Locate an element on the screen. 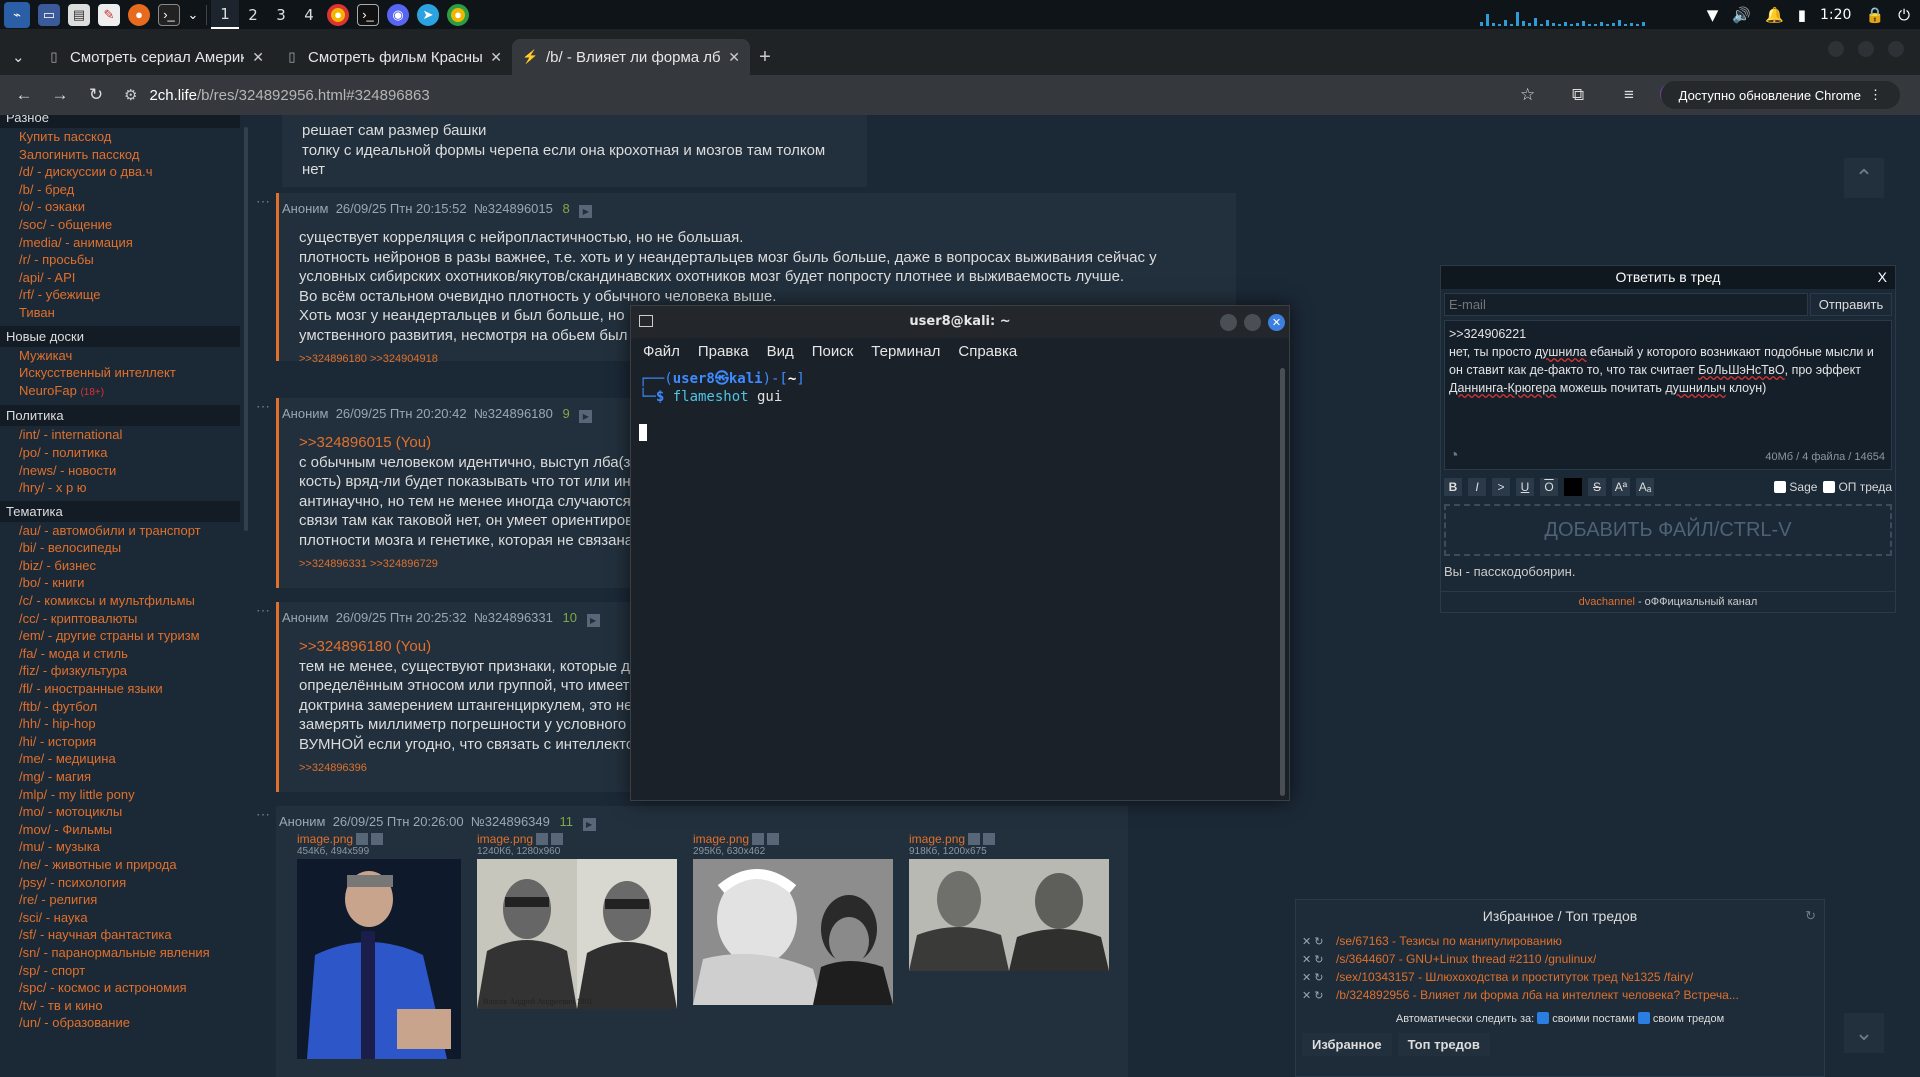  menu-terminal: Терминал is located at coordinates (905, 351).